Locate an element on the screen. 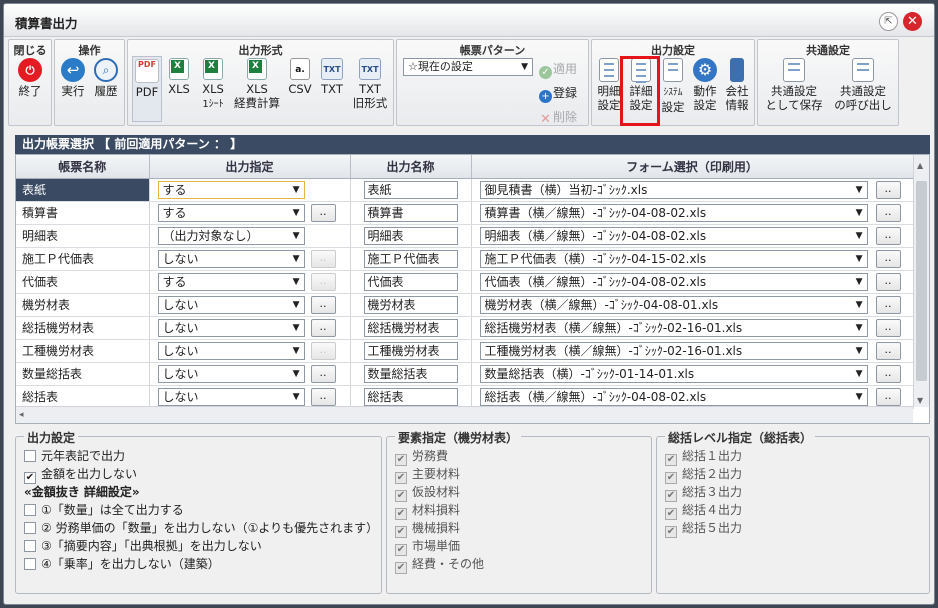 The height and width of the screenshot is (608, 938). run-button: ↩ 実行 is located at coordinates (73, 77).